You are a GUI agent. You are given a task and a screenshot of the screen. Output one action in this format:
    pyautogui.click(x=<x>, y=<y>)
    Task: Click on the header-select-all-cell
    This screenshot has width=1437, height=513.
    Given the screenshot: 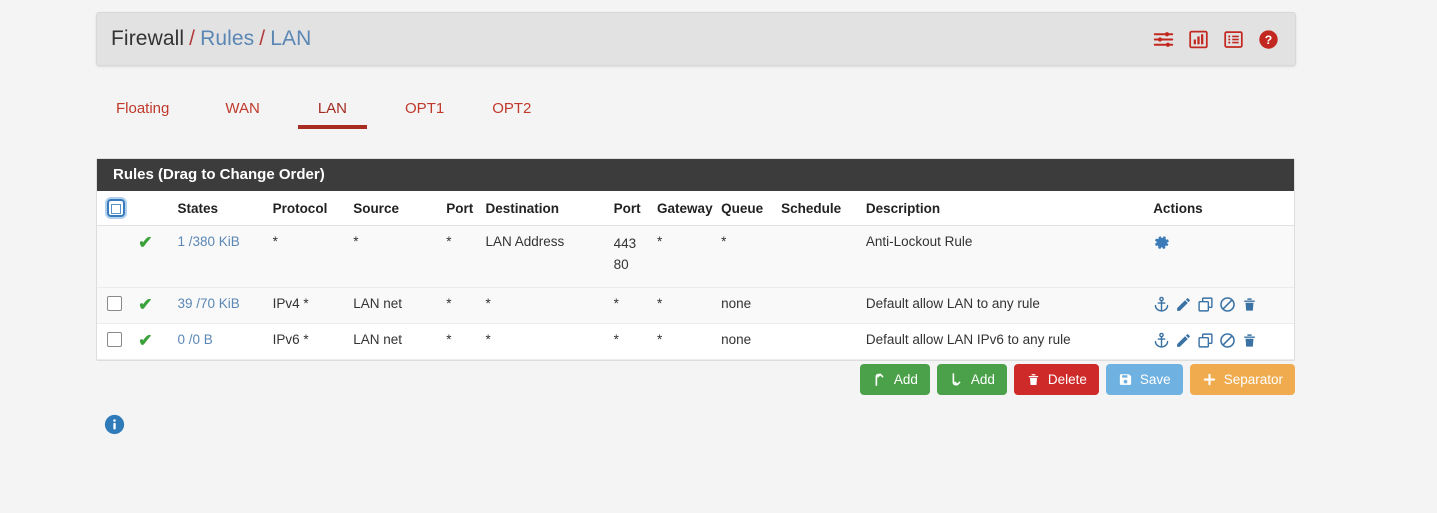 What is the action you would take?
    pyautogui.click(x=116, y=208)
    